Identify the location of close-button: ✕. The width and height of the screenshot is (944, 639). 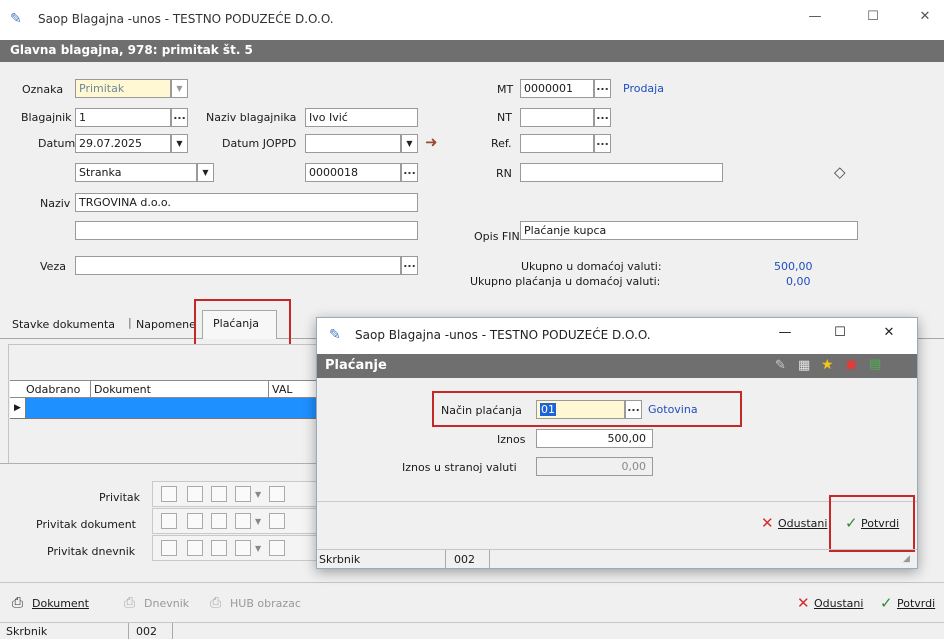
(925, 16).